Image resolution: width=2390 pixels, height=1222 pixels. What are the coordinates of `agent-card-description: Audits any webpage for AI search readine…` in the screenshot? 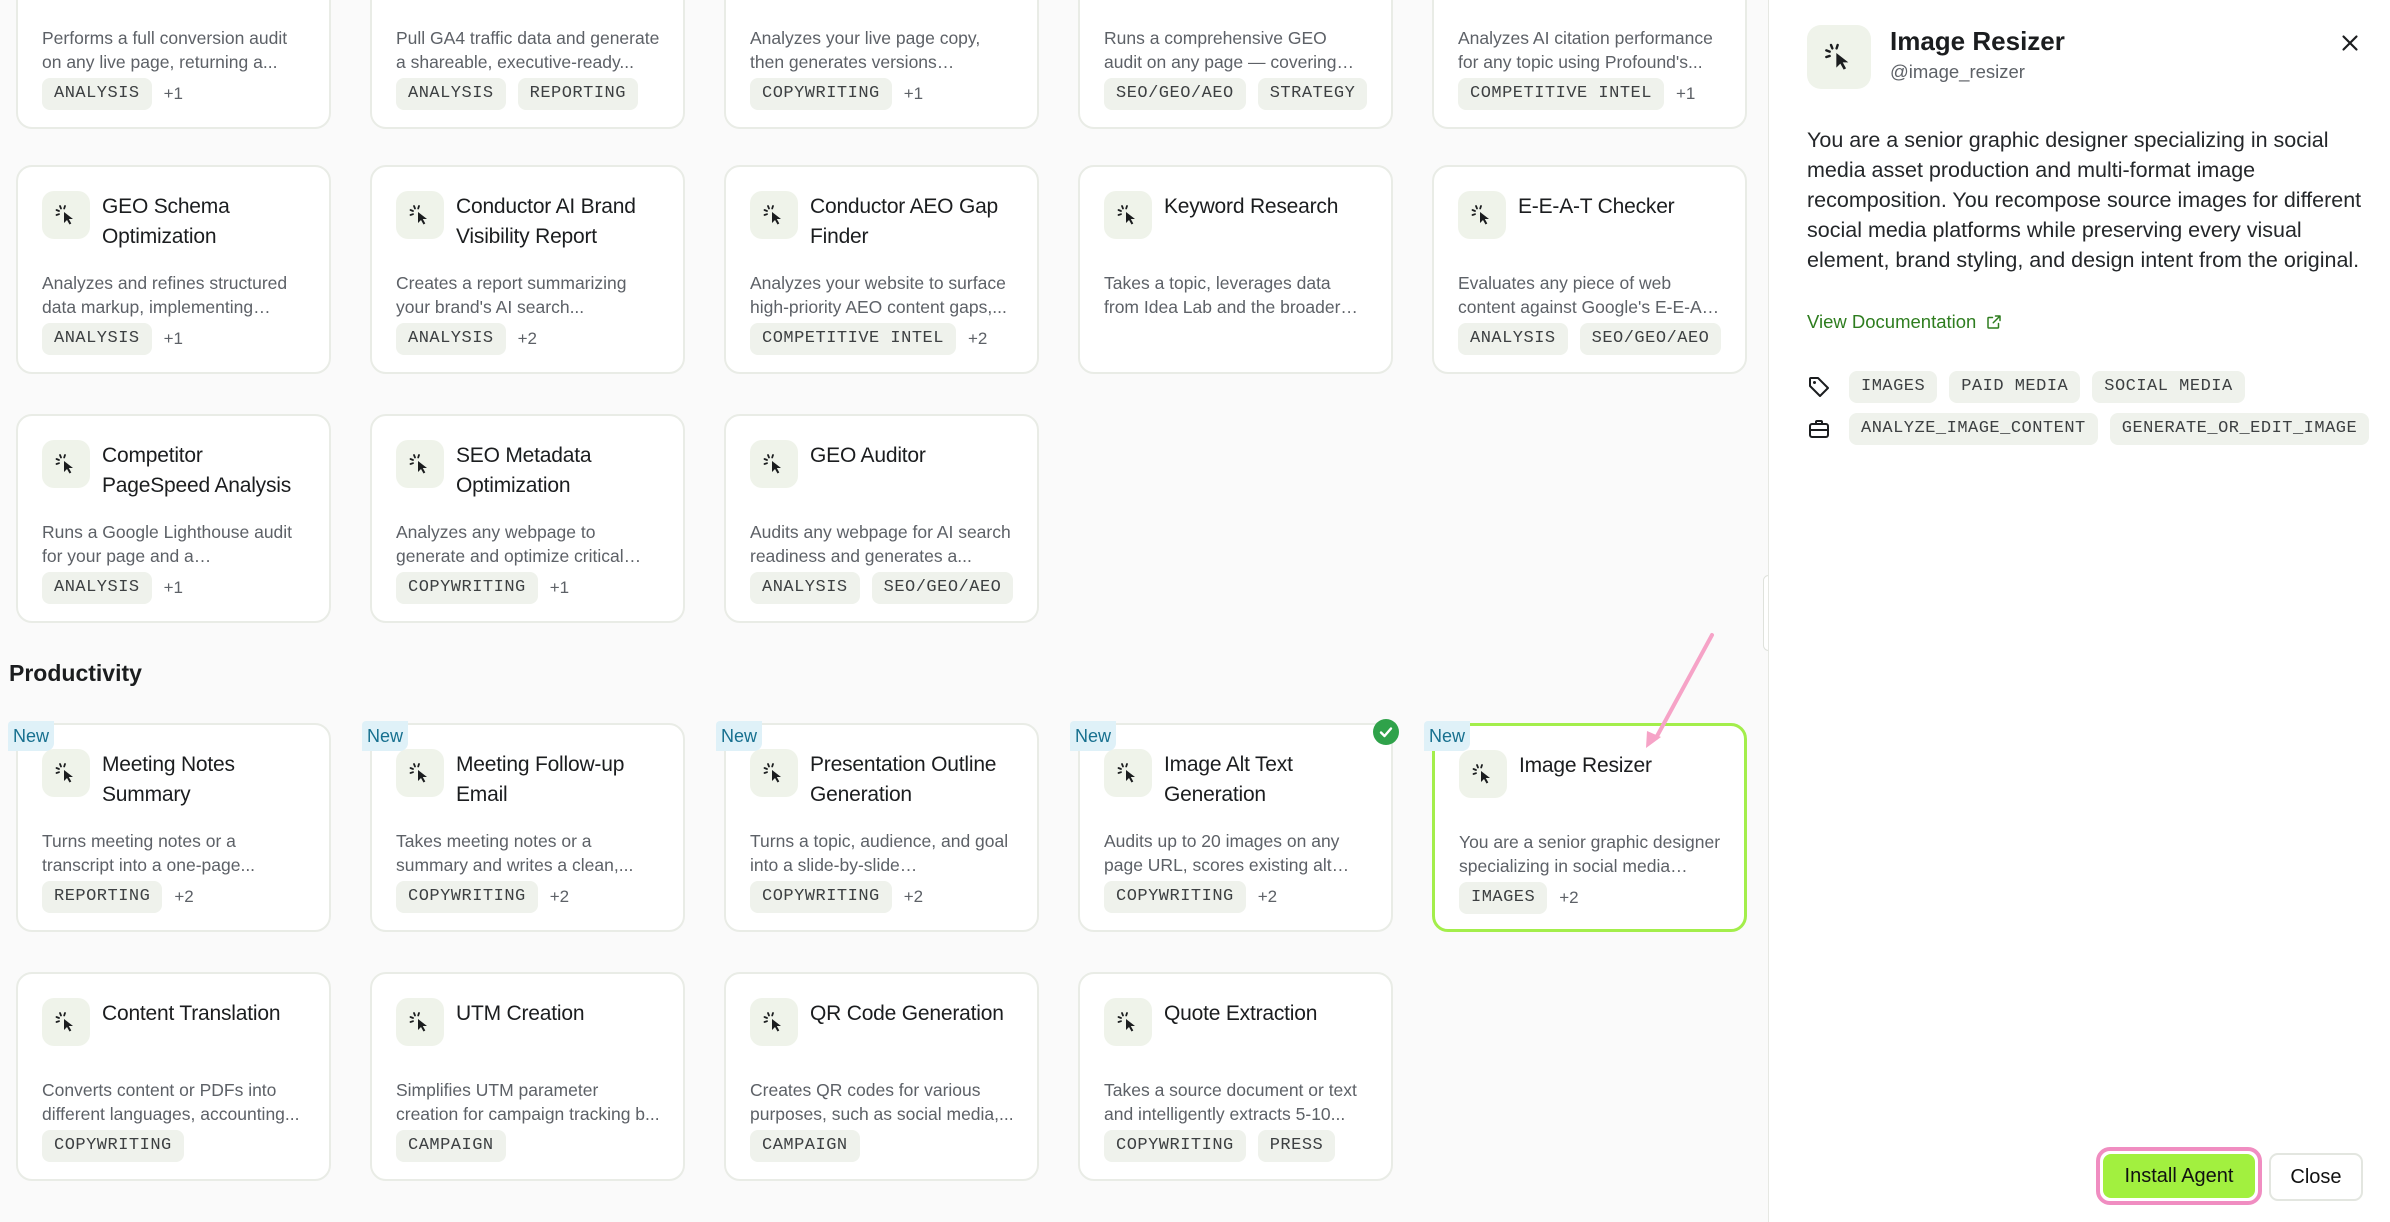 It's located at (880, 544).